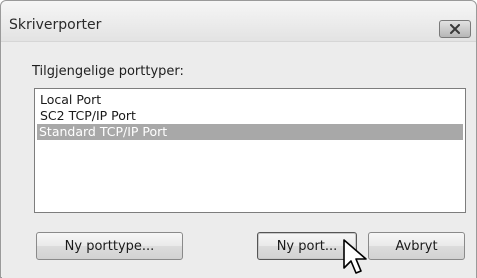 This screenshot has height=278, width=477. Describe the element at coordinates (69, 100) in the screenshot. I see `list-item-local-port: Local Port` at that location.